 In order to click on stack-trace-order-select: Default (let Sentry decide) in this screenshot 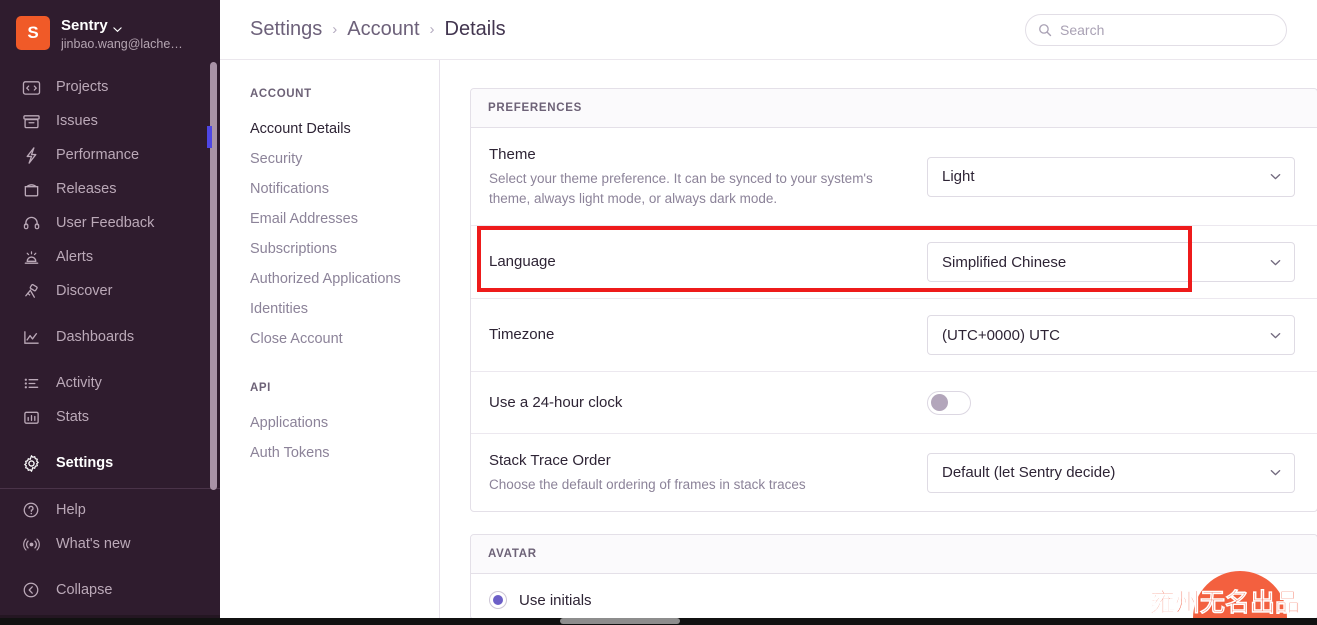, I will do `click(1111, 472)`.